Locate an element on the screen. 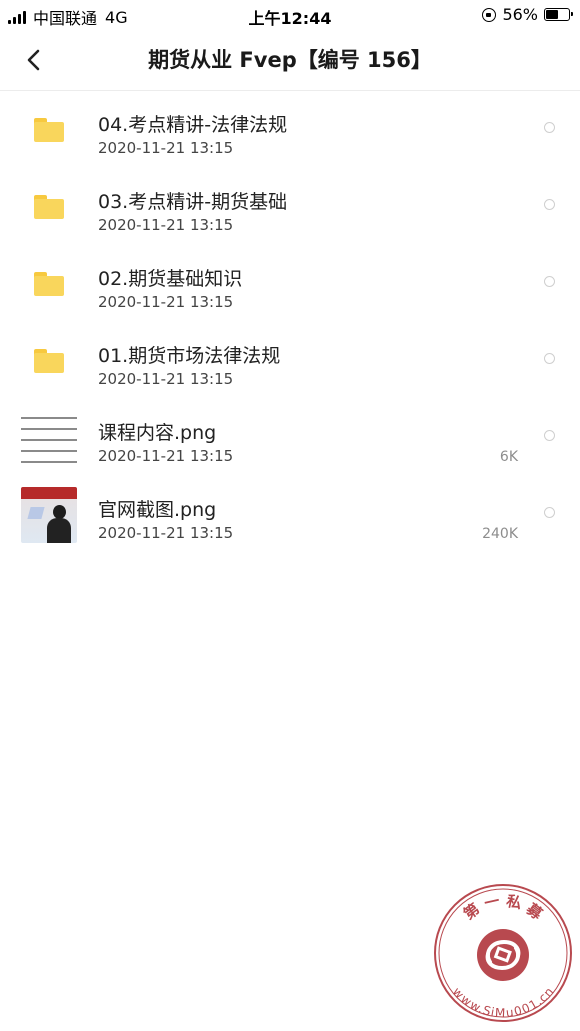 Image resolution: width=580 pixels, height=1031 pixels. list-item: 01.期货市场法律法规 2020-11-21 13:15 is located at coordinates (290, 360).